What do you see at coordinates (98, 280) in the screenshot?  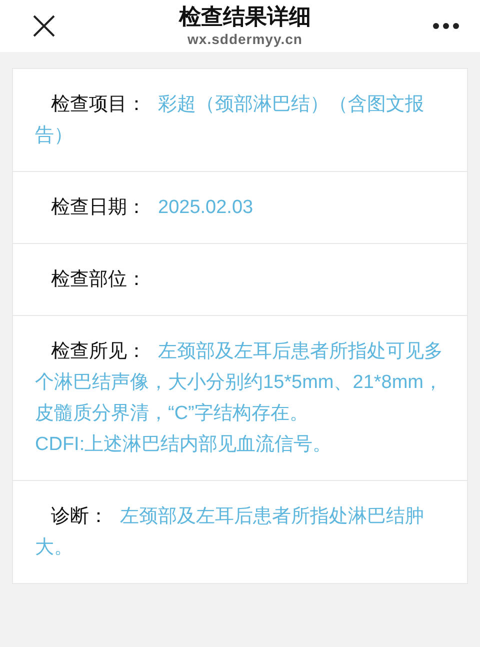 I see `field-entry: 检查部位：` at bounding box center [98, 280].